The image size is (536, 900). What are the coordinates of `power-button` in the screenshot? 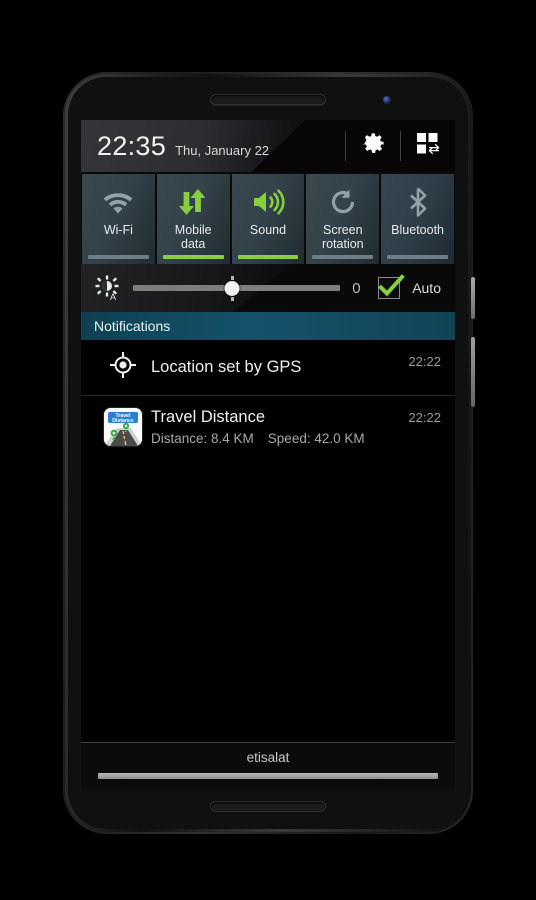 It's located at (473, 298).